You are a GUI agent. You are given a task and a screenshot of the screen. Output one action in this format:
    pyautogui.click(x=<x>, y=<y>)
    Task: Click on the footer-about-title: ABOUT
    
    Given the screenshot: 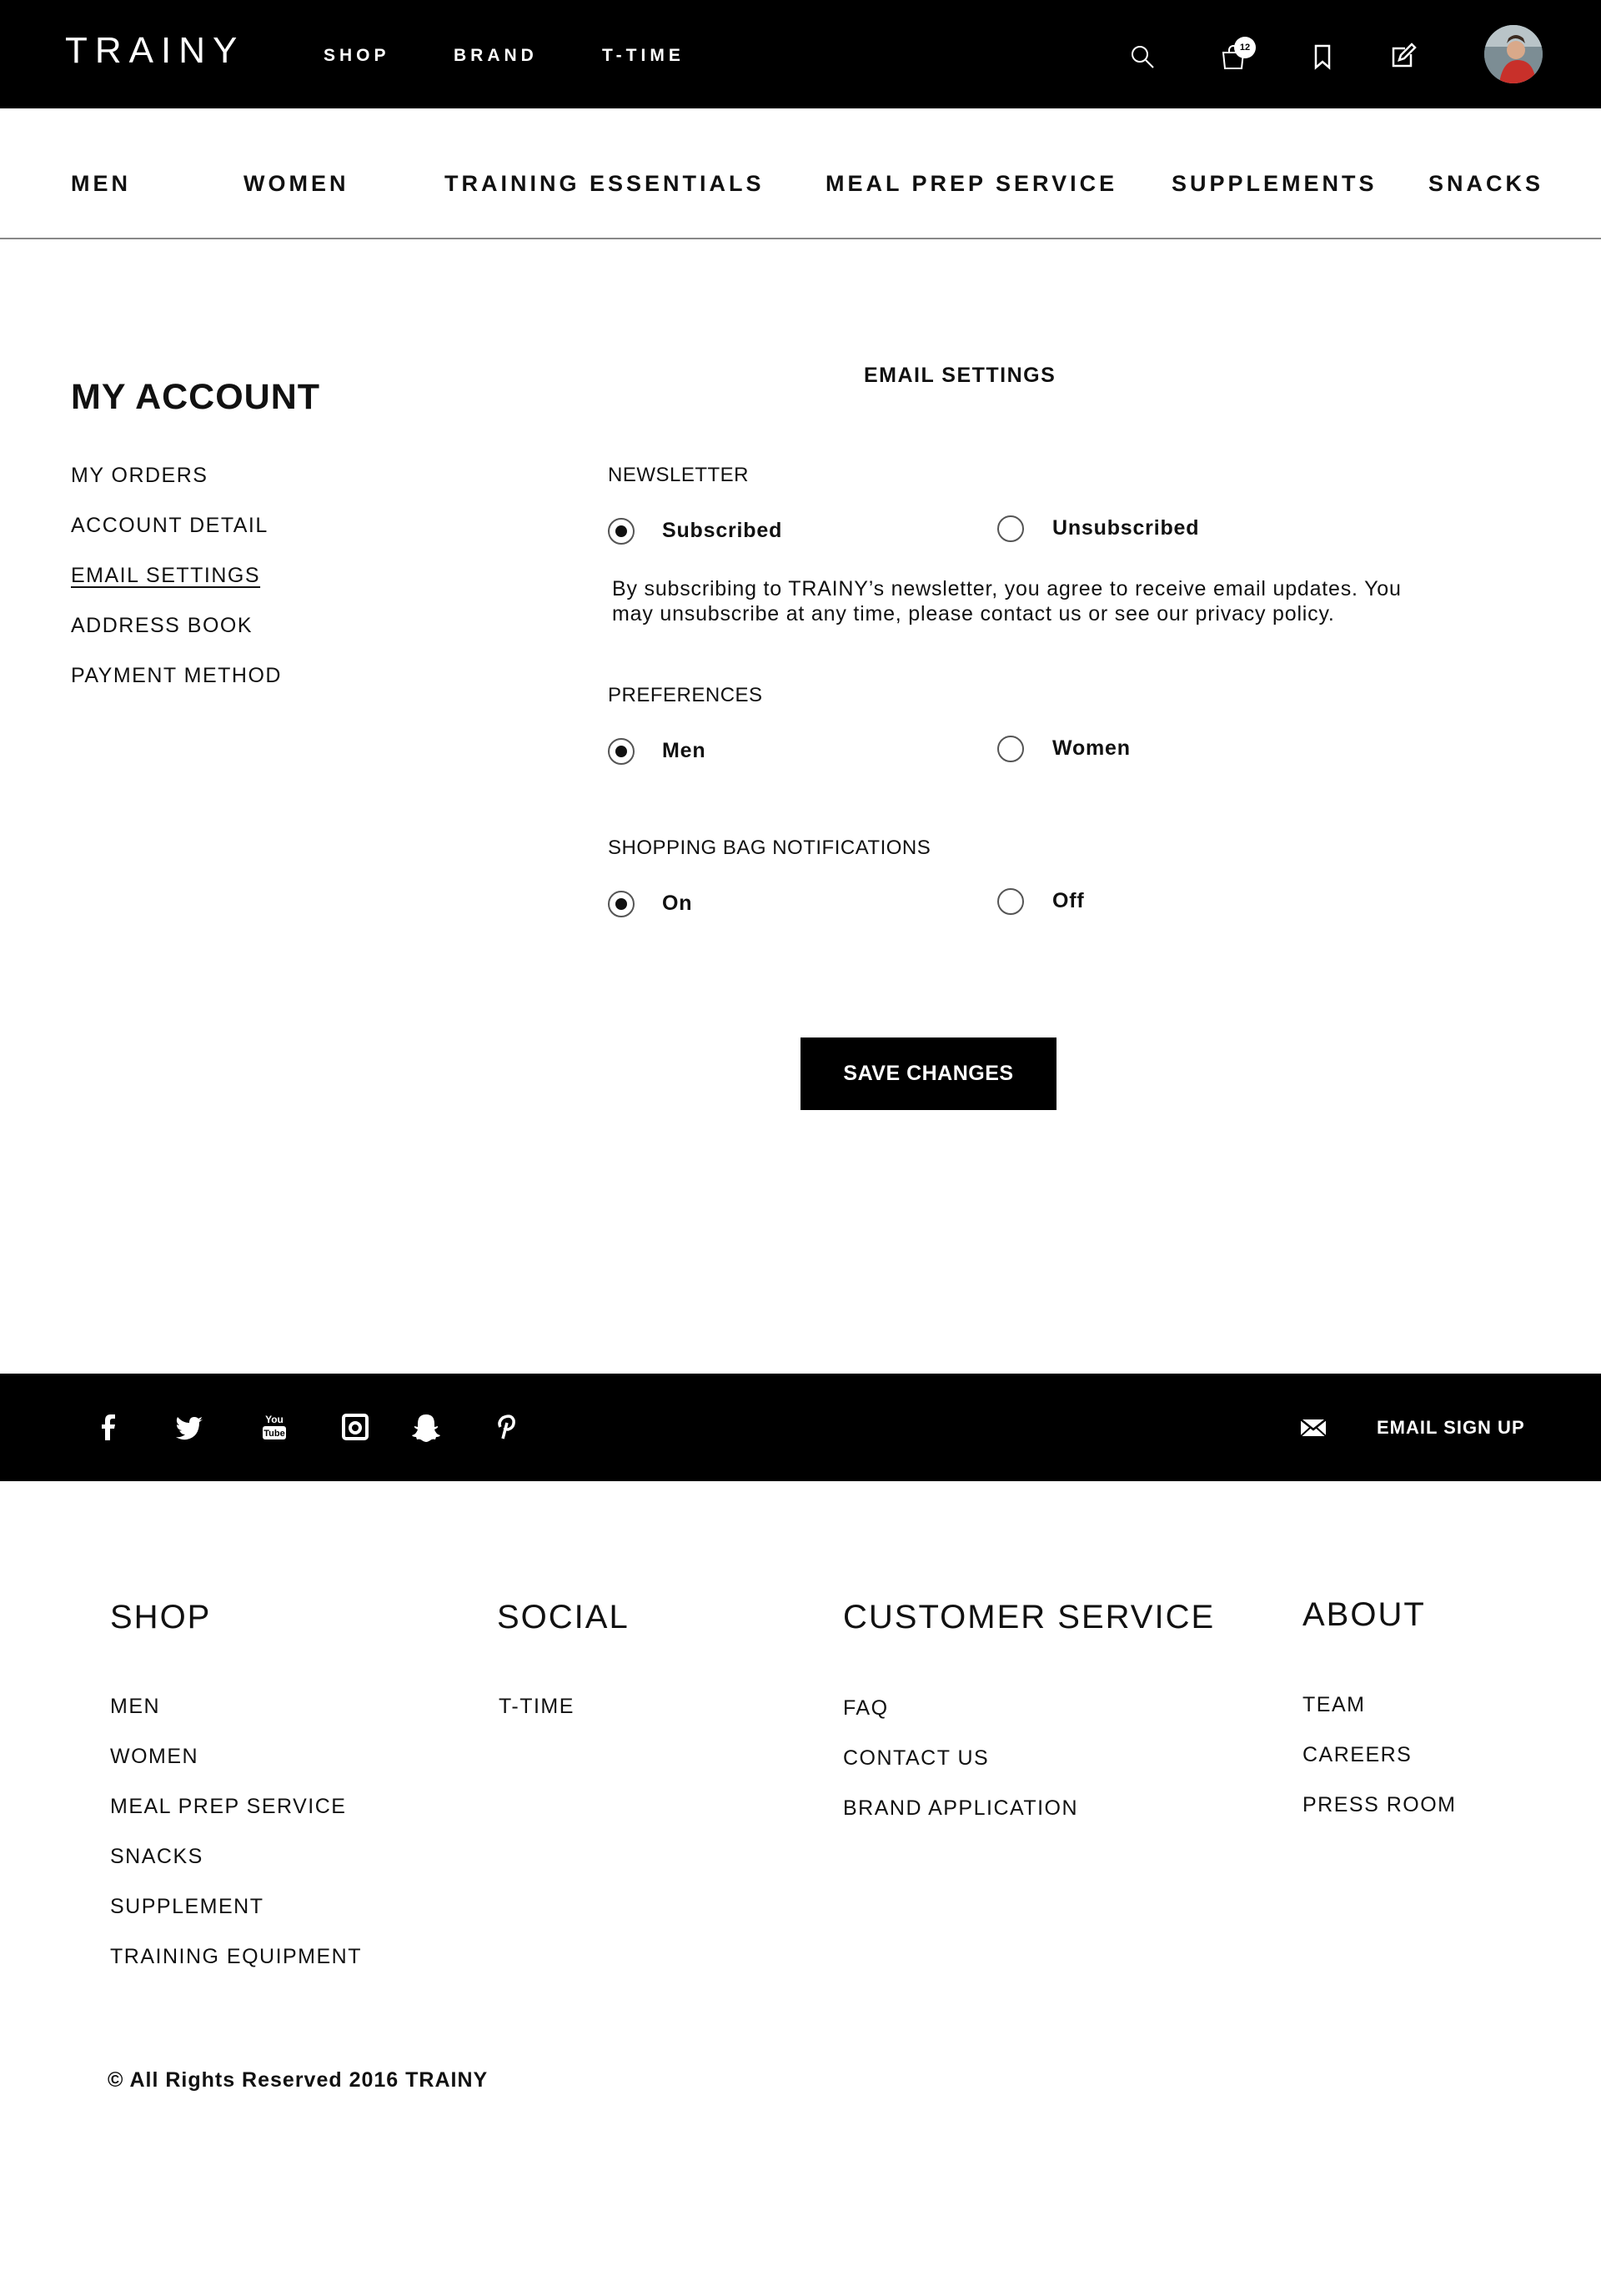 What is the action you would take?
    pyautogui.click(x=1364, y=1615)
    